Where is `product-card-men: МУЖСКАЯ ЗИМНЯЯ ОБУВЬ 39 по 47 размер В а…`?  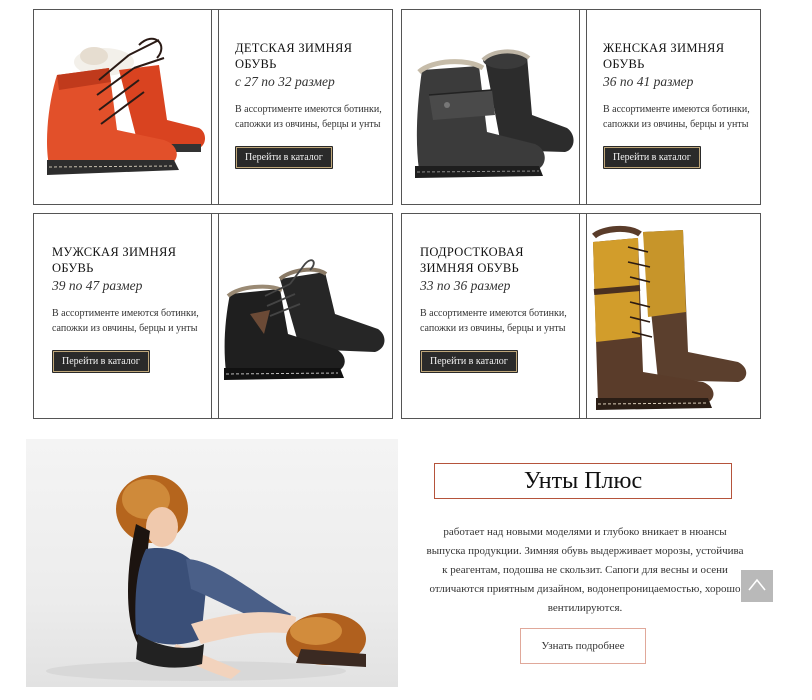 product-card-men: МУЖСКАЯ ЗИМНЯЯ ОБУВЬ 39 по 47 размер В а… is located at coordinates (213, 316).